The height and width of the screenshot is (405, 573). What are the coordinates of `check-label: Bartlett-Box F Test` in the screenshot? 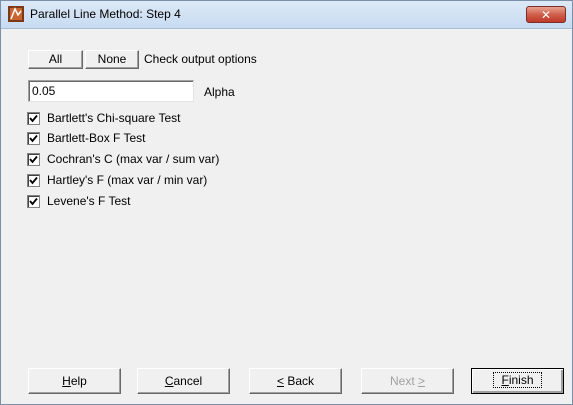 It's located at (96, 138).